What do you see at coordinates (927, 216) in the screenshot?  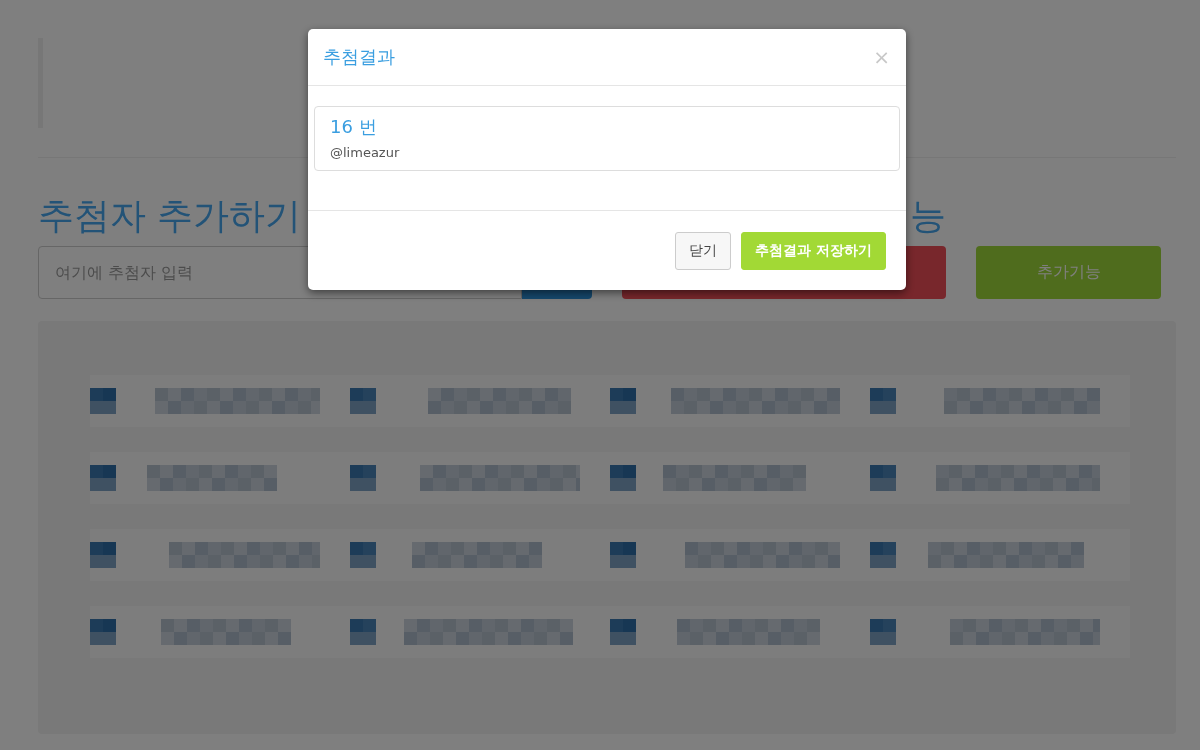 I see `section-heading: 능` at bounding box center [927, 216].